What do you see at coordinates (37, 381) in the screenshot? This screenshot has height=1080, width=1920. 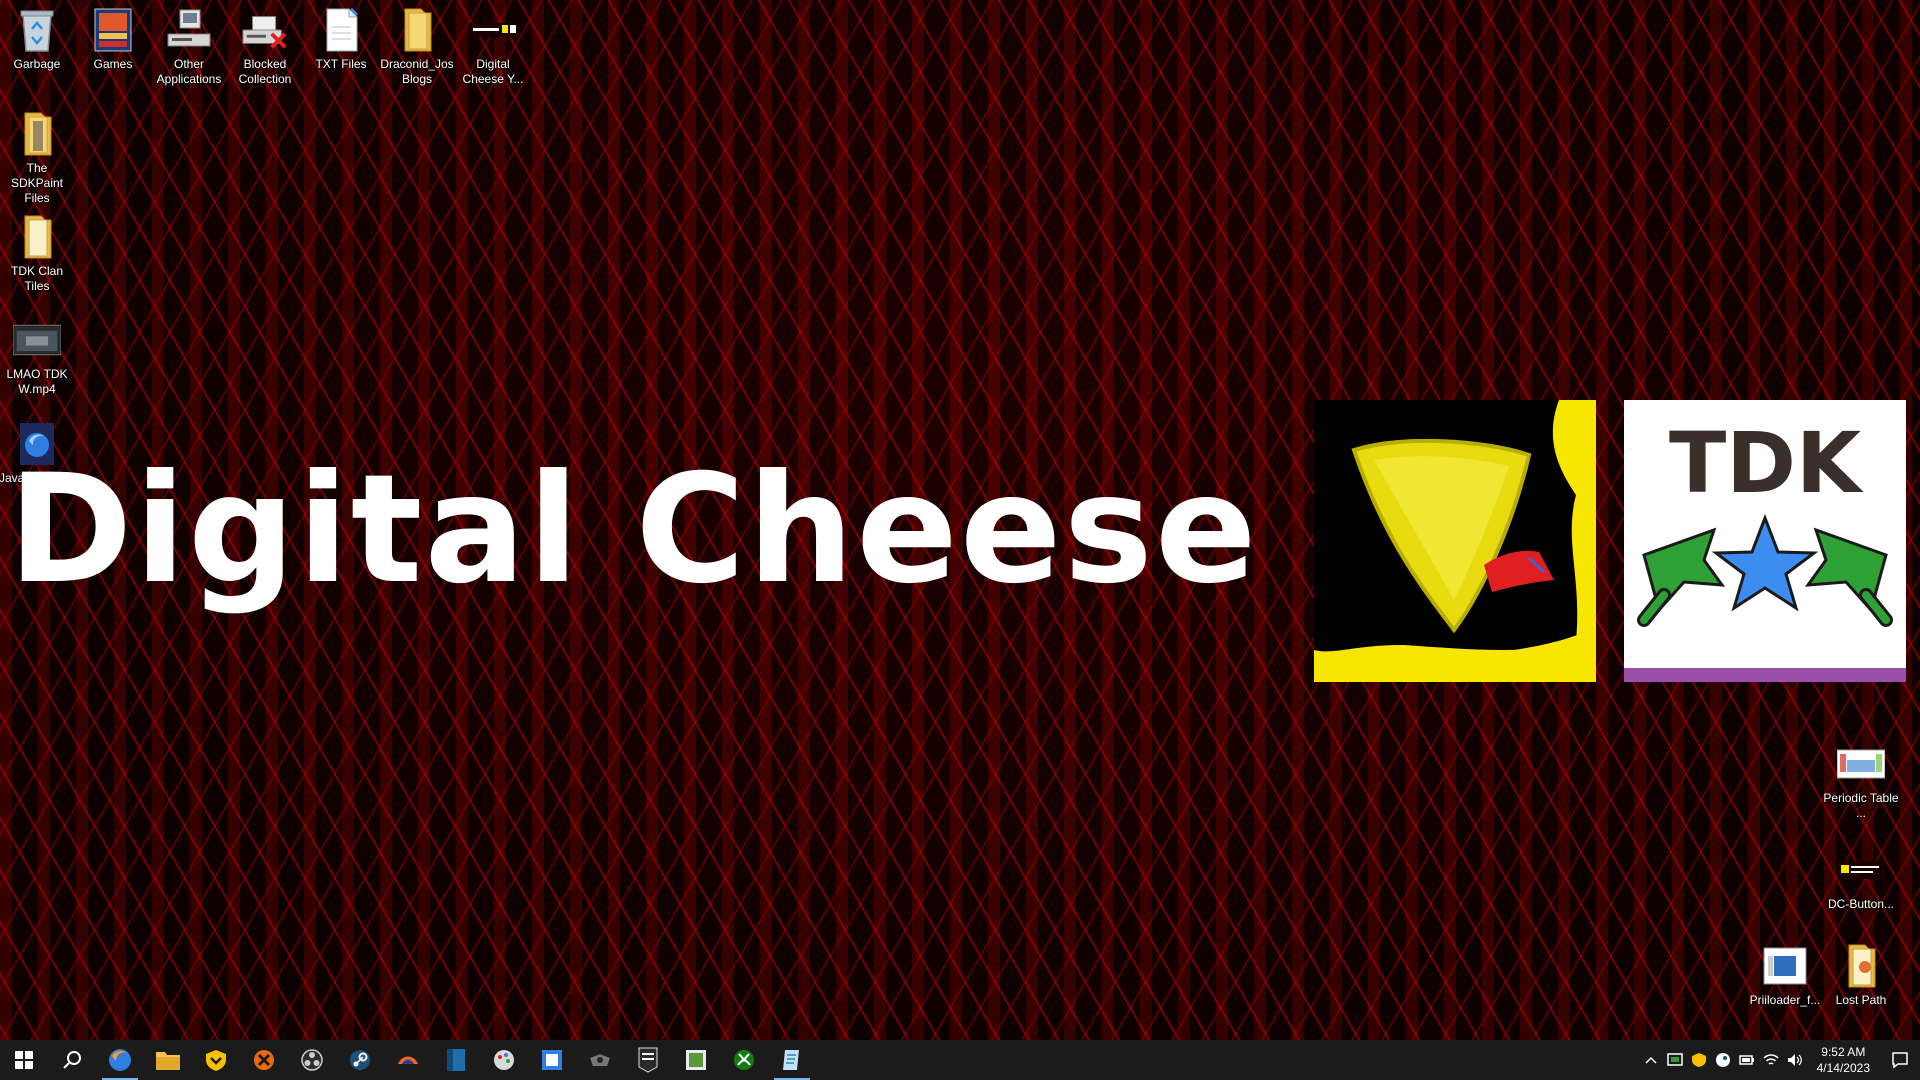 I see `icon-label: LMAO TDK W.mp4` at bounding box center [37, 381].